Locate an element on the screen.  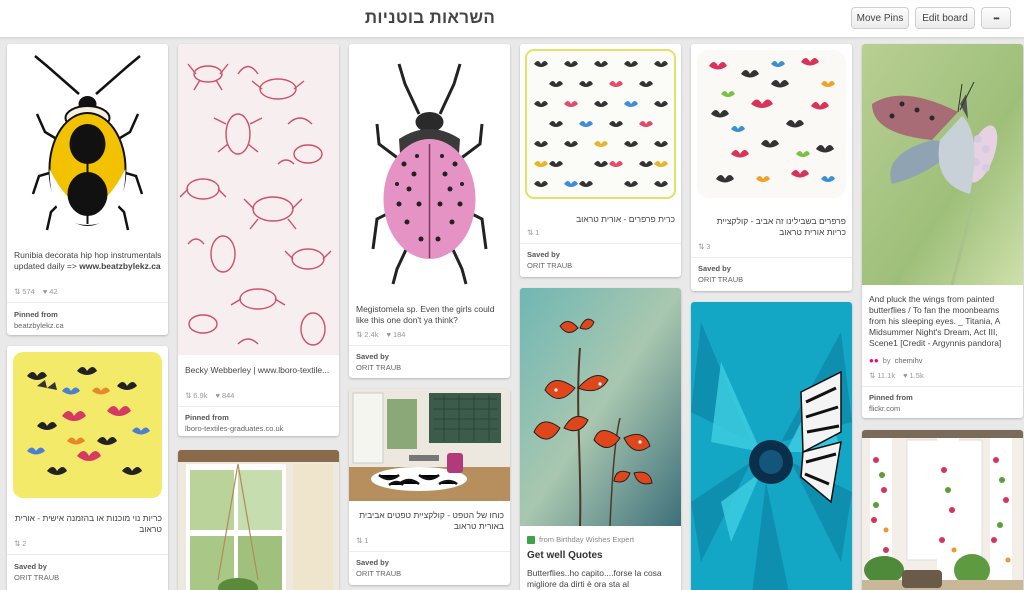
repin-count: ⇅ 3 is located at coordinates (704, 246).